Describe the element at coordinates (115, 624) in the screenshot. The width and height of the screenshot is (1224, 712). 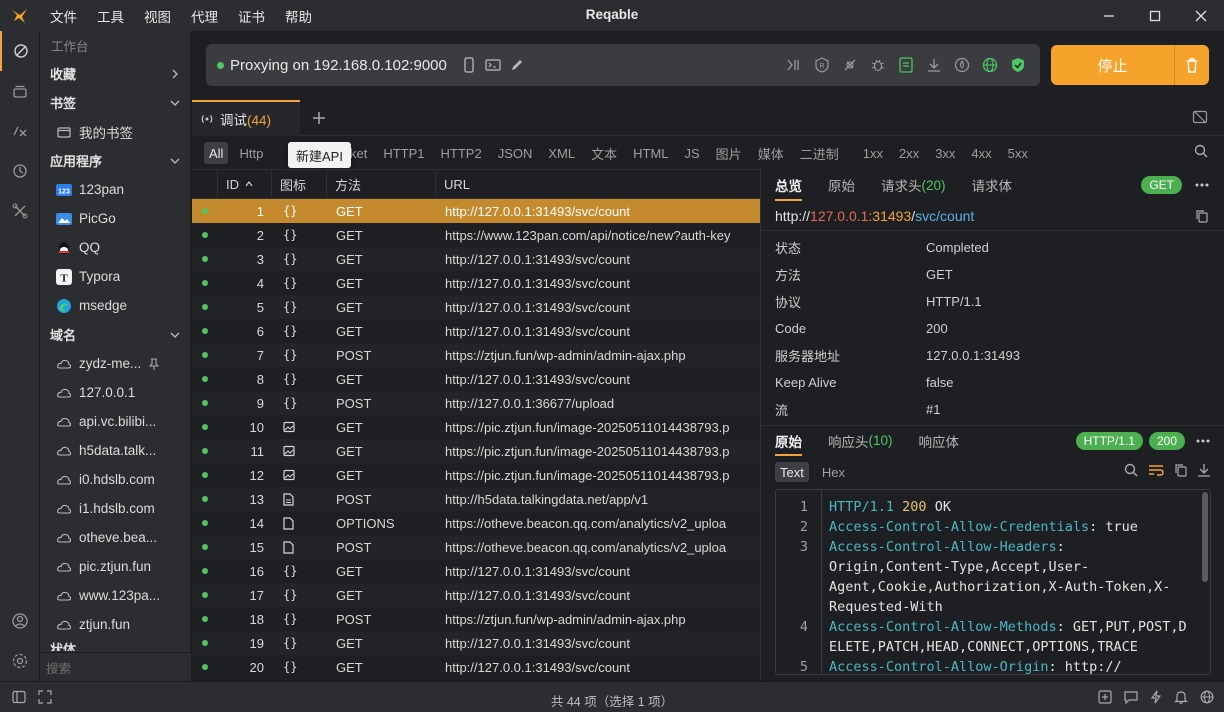
I see `sidebar-item-domain: ztjun.fun` at that location.